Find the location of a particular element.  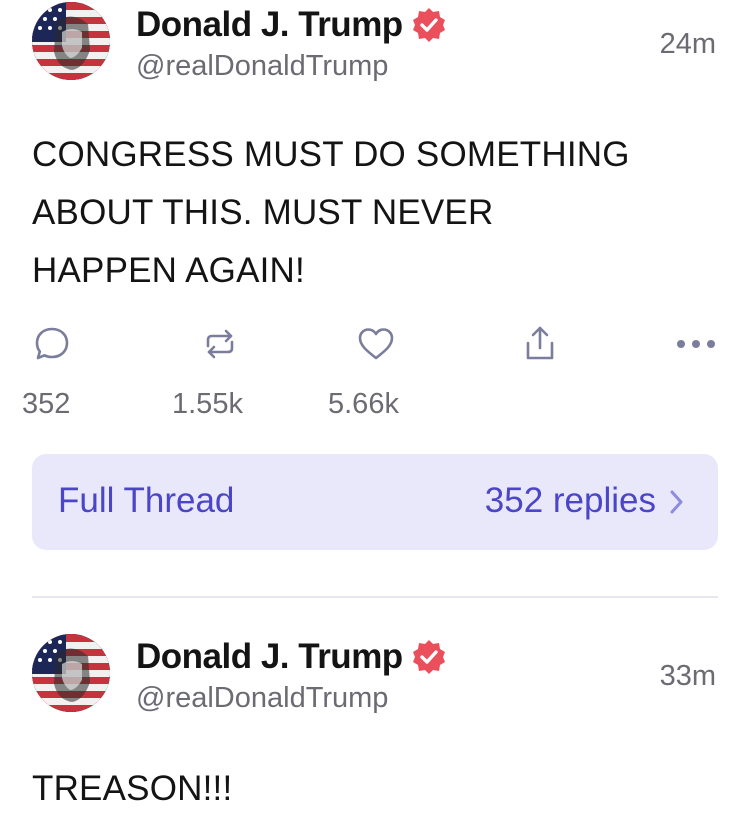

repost-count: 1.55k is located at coordinates (207, 404).